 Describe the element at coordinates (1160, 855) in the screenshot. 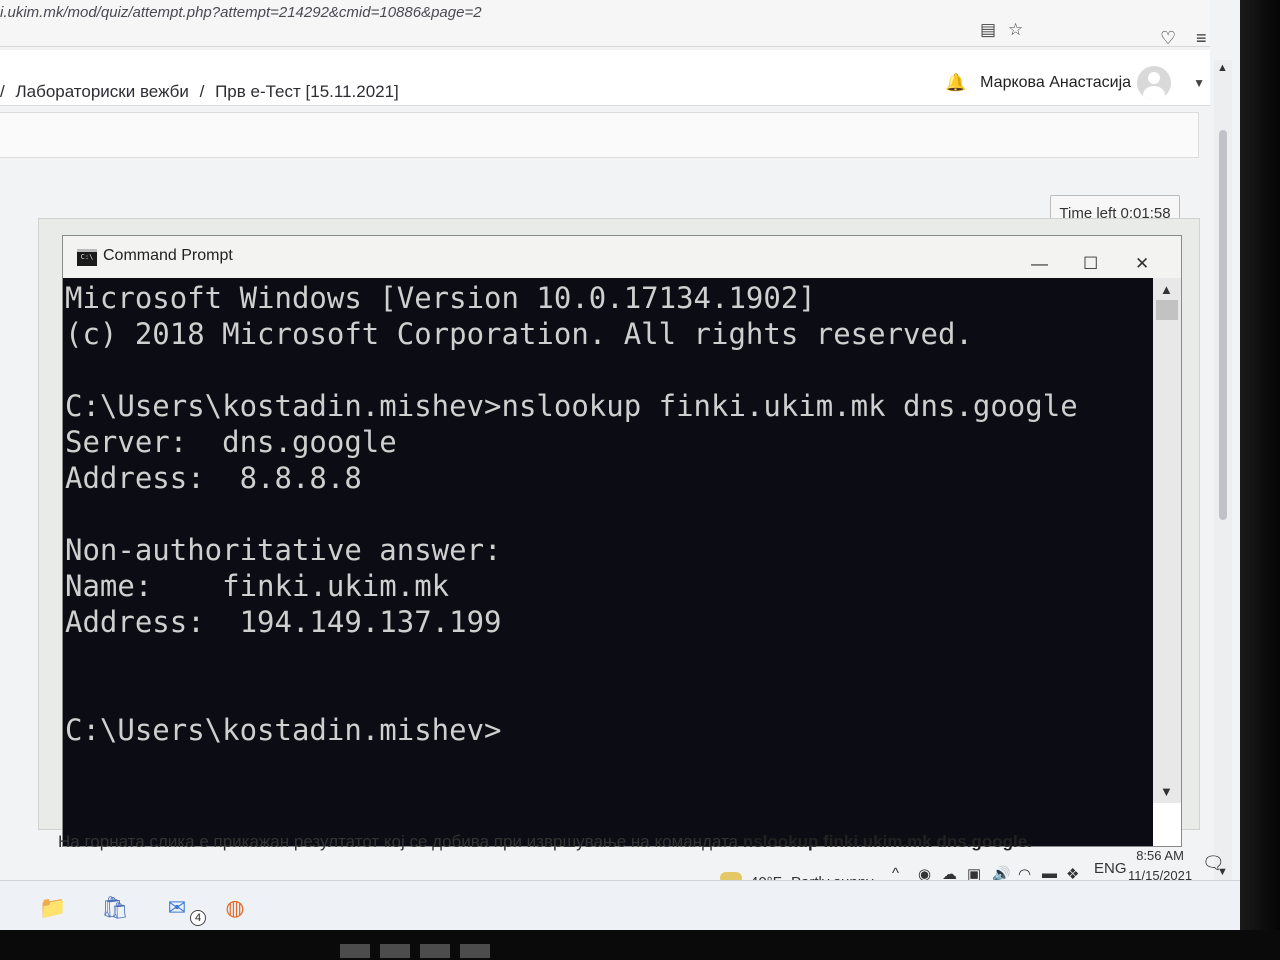

I see `clock-time: 8:56 AM` at that location.